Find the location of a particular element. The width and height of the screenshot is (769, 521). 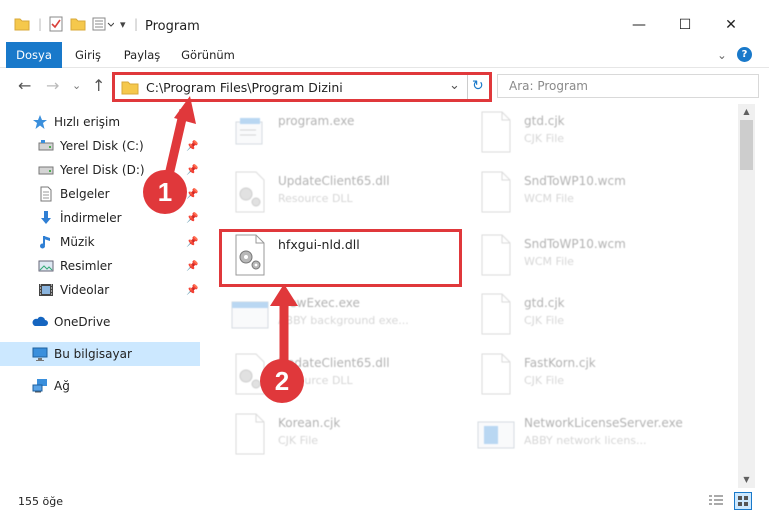

step-1-badge: 1 is located at coordinates (165, 192).